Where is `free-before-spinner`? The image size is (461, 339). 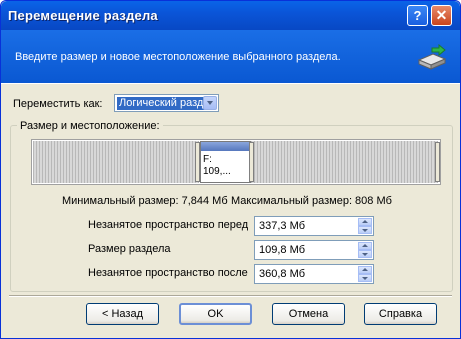 free-before-spinner is located at coordinates (365, 226).